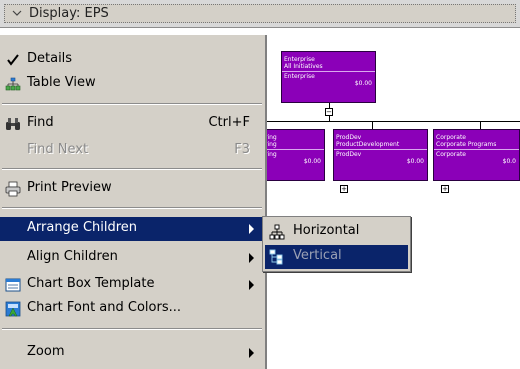 The image size is (520, 369). What do you see at coordinates (509, 161) in the screenshot?
I see `chart-box-amount: $0.0` at bounding box center [509, 161].